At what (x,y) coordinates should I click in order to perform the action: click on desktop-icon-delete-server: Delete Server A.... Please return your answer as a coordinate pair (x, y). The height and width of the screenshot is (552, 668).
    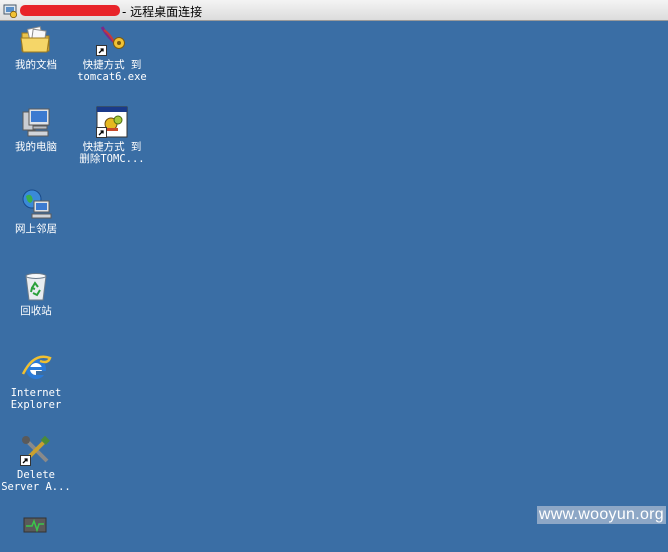
    Looking at the image, I should click on (38, 463).